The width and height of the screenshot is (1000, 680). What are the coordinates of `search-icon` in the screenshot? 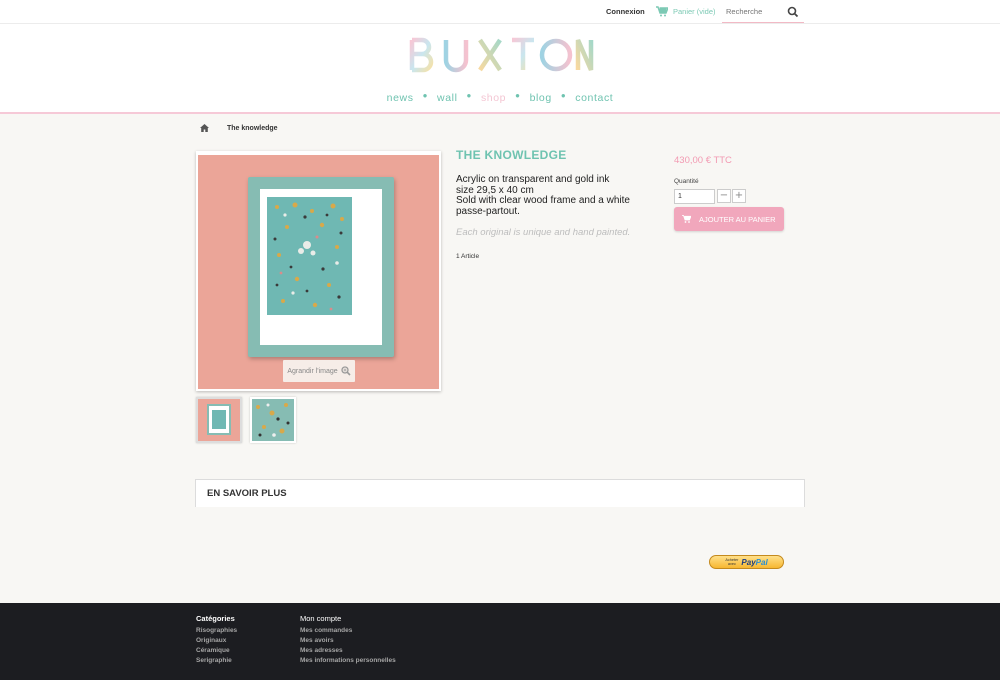 It's located at (793, 12).